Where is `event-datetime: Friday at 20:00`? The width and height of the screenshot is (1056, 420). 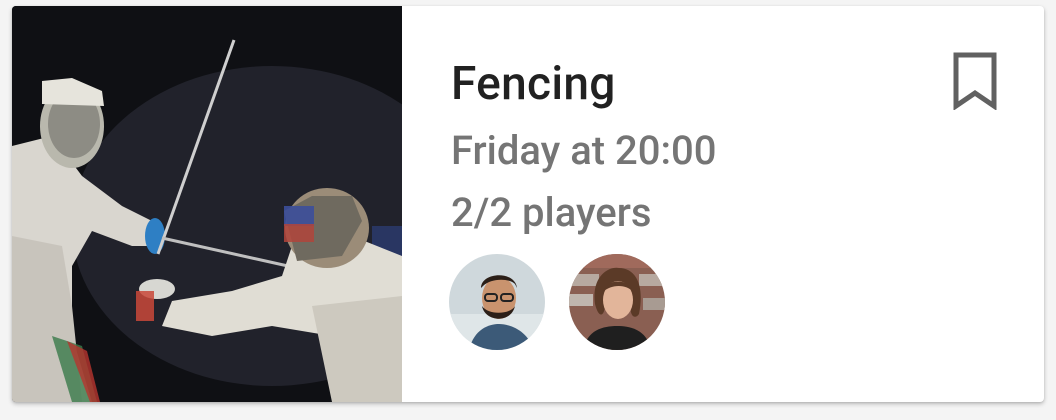
event-datetime: Friday at 20:00 is located at coordinates (584, 150).